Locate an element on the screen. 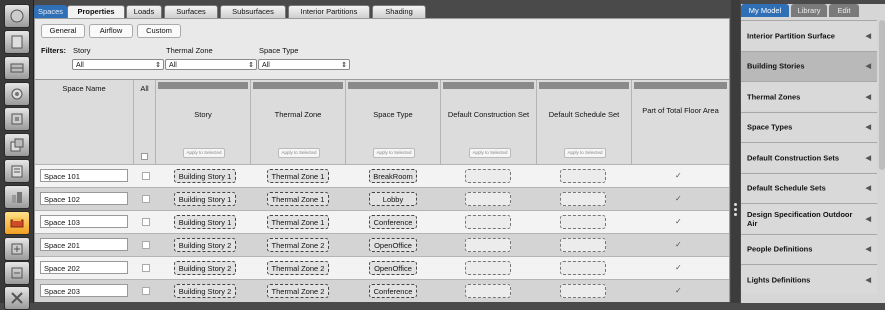  loads-tool-button is located at coordinates (17, 94).